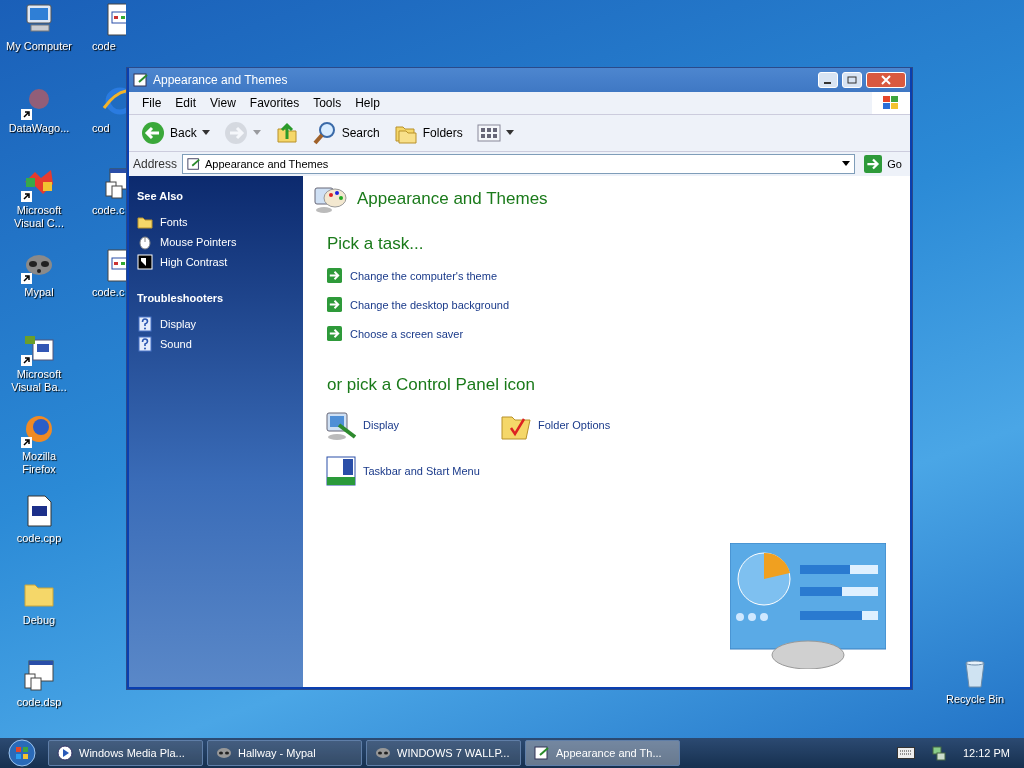 This screenshot has height=768, width=1024. Describe the element at coordinates (186, 103) in the screenshot. I see `menu-item: Edit` at that location.